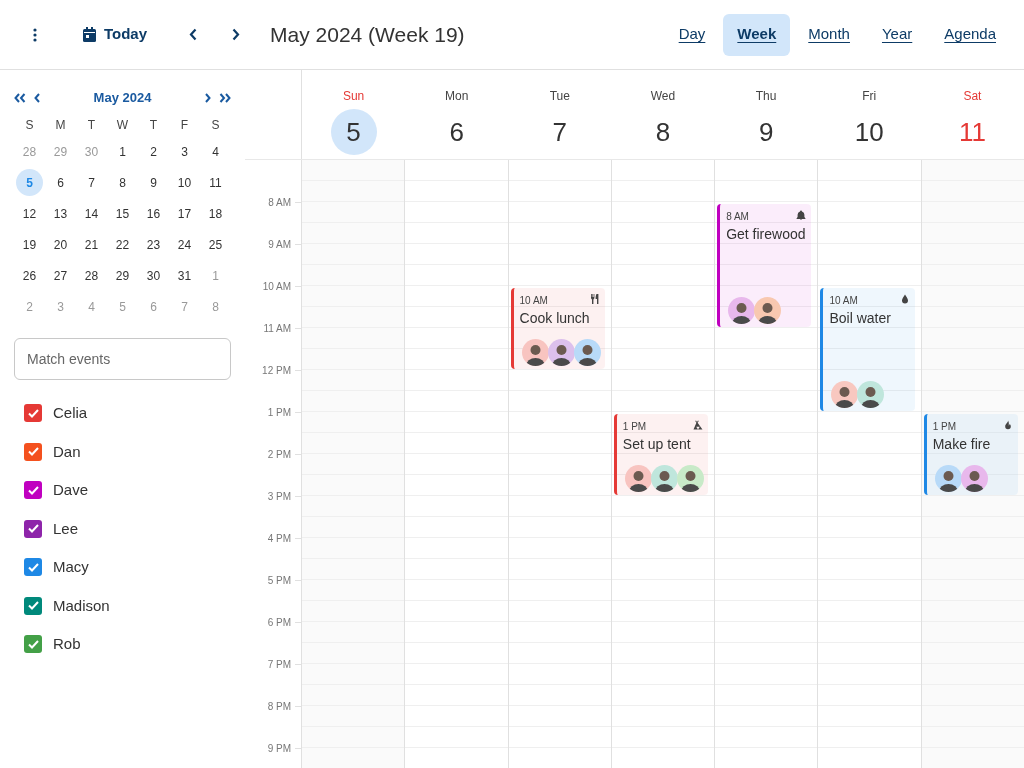  Describe the element at coordinates (60, 125) in the screenshot. I see `weekday-label: M` at that location.